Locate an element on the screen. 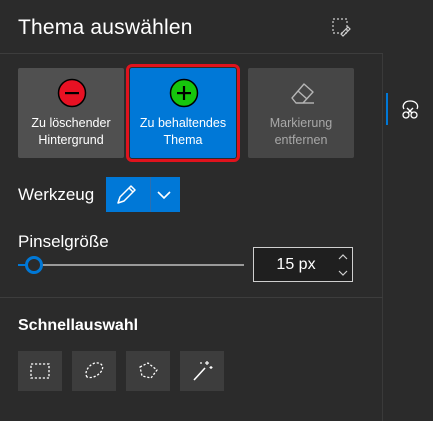 This screenshot has height=421, width=433. remove-marking-label: Markierung entfernen is located at coordinates (301, 131).